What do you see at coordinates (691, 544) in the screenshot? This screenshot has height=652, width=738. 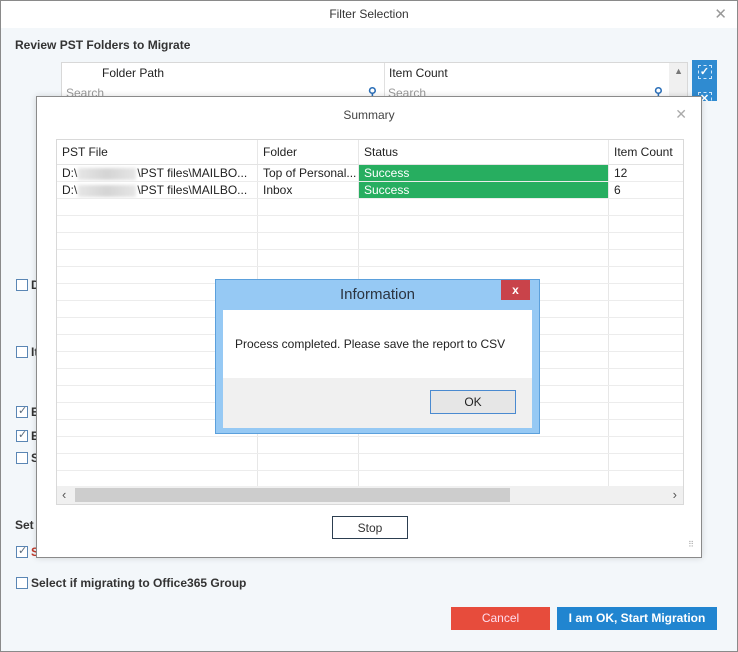 I see `resize-grip-icon: ⠿` at bounding box center [691, 544].